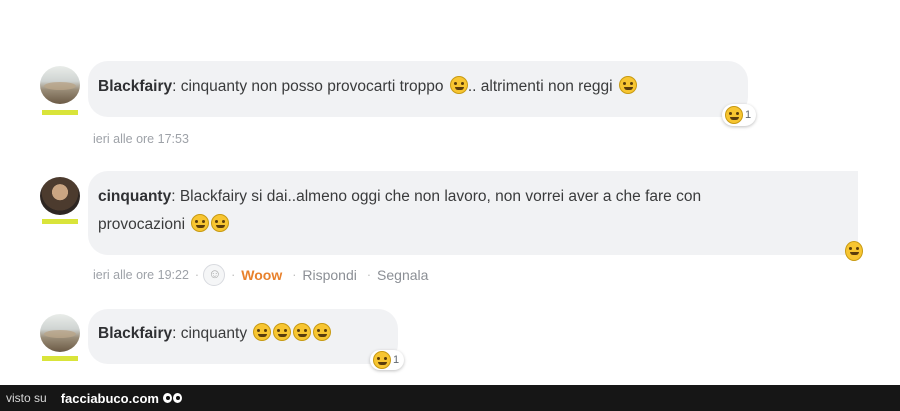 This screenshot has height=411, width=900. Describe the element at coordinates (854, 251) in the screenshot. I see `partial-emoji-icon` at that location.